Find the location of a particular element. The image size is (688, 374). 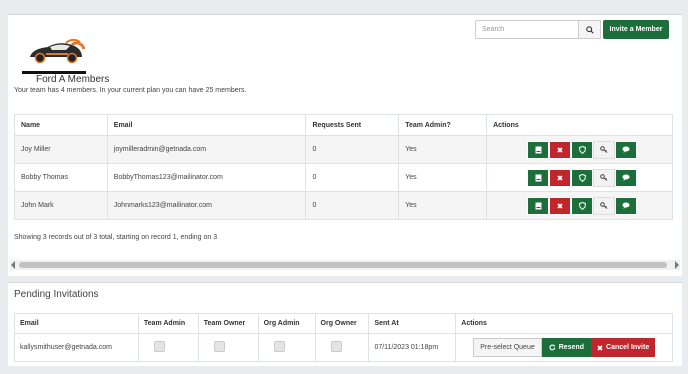

search-button is located at coordinates (590, 29).